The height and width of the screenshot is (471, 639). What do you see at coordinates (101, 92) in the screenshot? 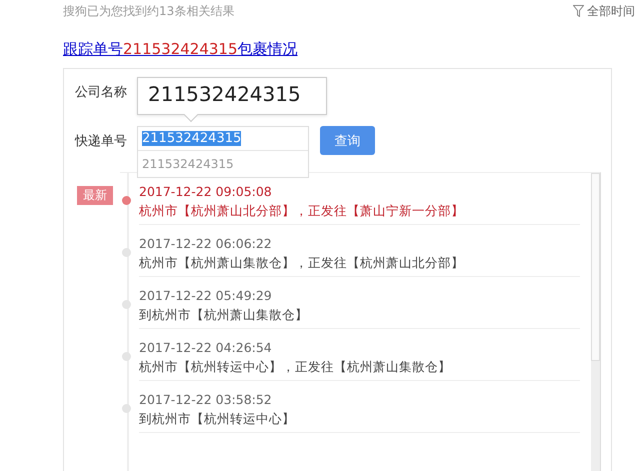
I see `company-label: 公司名称` at bounding box center [101, 92].